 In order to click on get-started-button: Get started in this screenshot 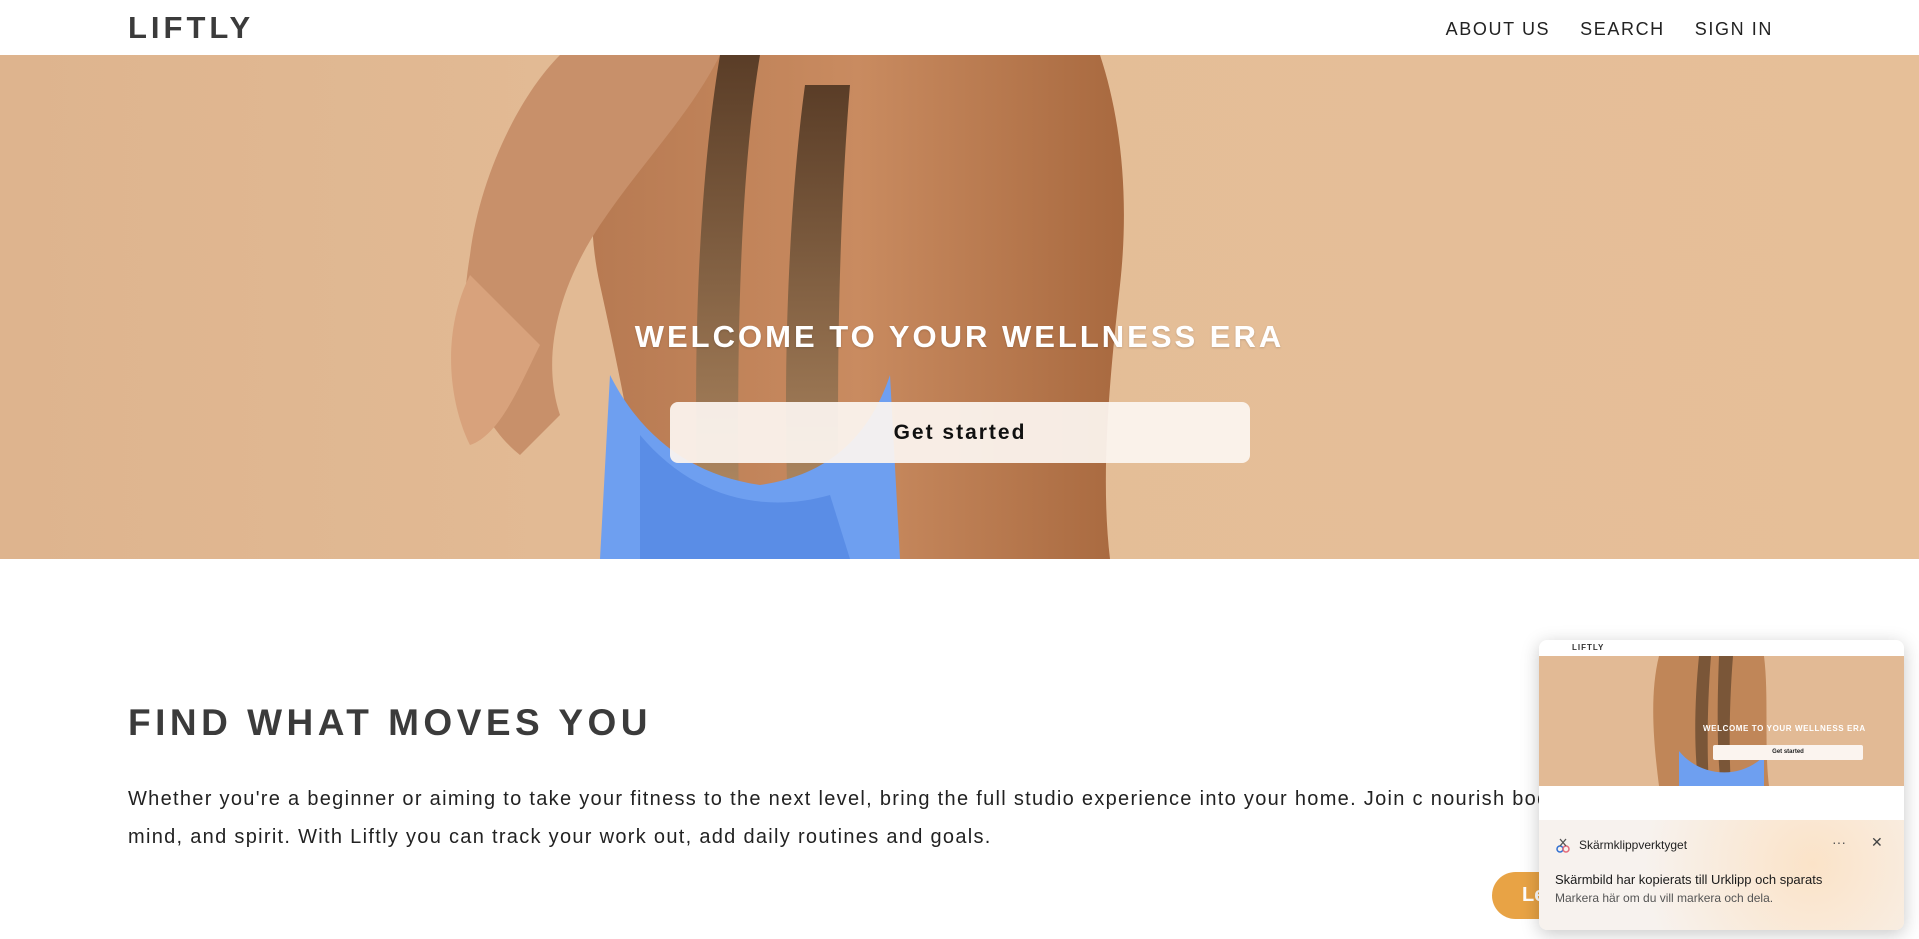, I will do `click(960, 432)`.